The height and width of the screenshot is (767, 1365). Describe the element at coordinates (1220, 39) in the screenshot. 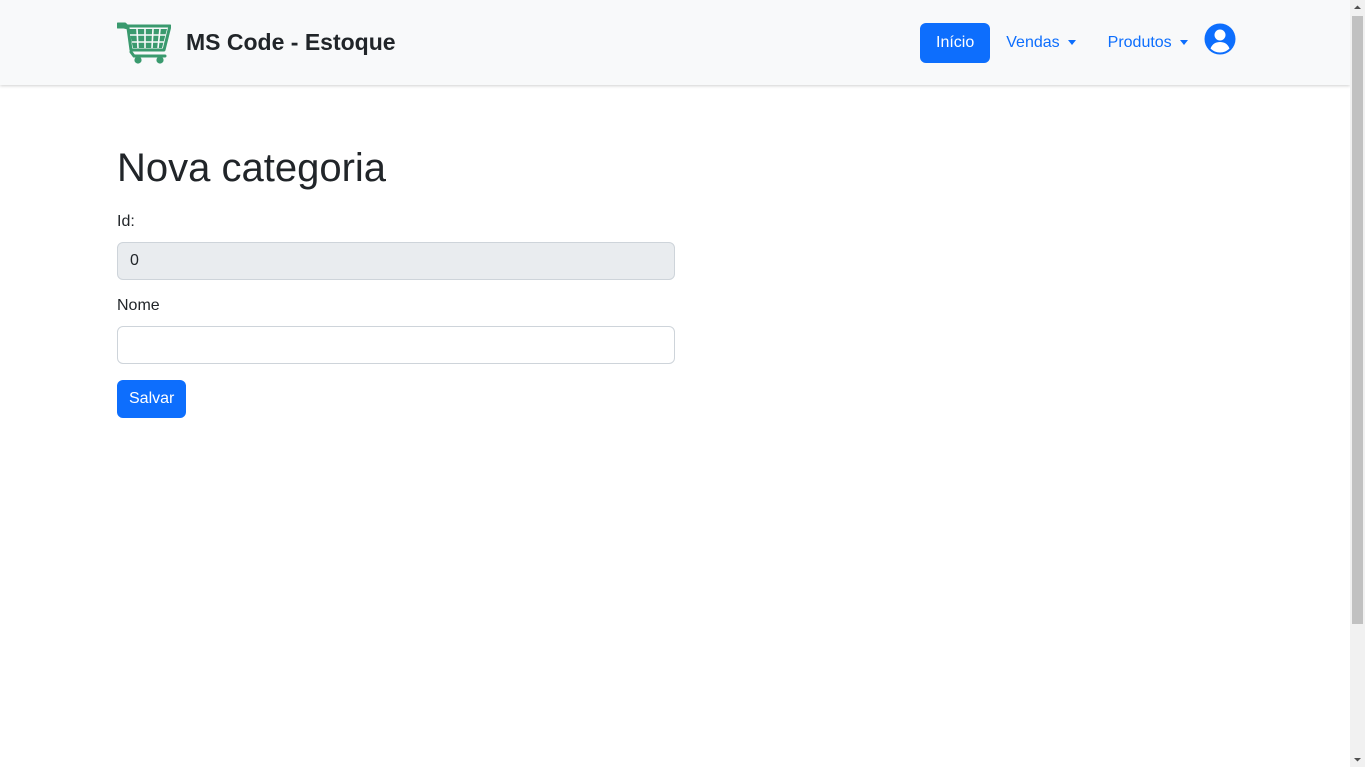

I see `user-circle-icon` at that location.